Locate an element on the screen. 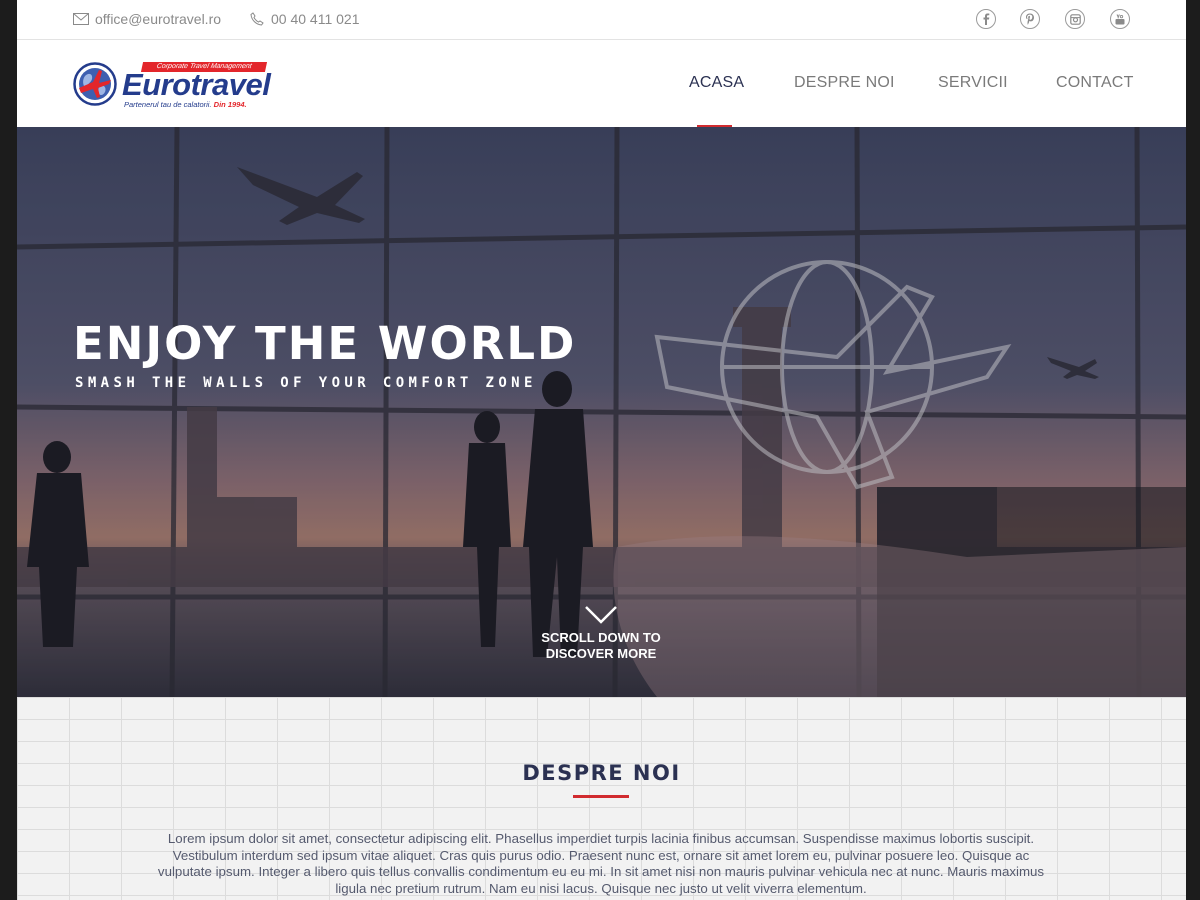 This screenshot has height=900, width=1200. hero-title: ENJOY THE WORLD is located at coordinates (325, 343).